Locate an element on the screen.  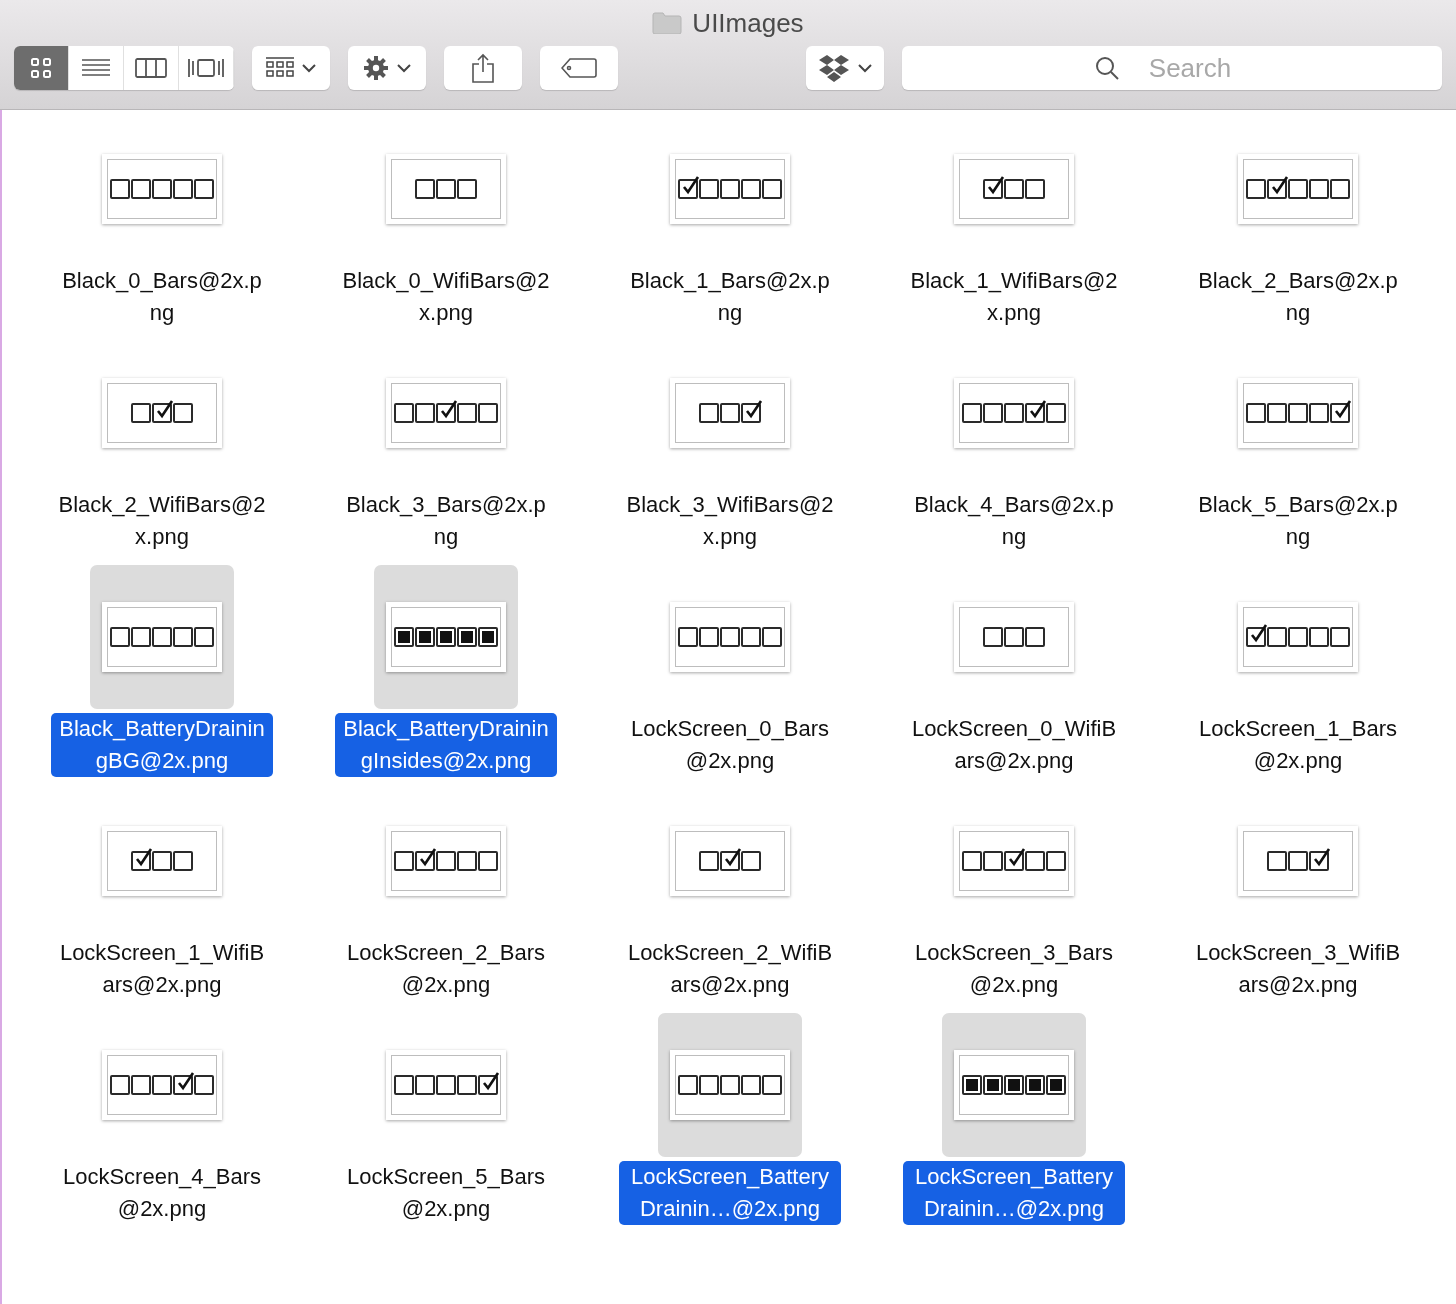
file-name: LockScreen_2_Bars@2x.png is located at coordinates (446, 969).